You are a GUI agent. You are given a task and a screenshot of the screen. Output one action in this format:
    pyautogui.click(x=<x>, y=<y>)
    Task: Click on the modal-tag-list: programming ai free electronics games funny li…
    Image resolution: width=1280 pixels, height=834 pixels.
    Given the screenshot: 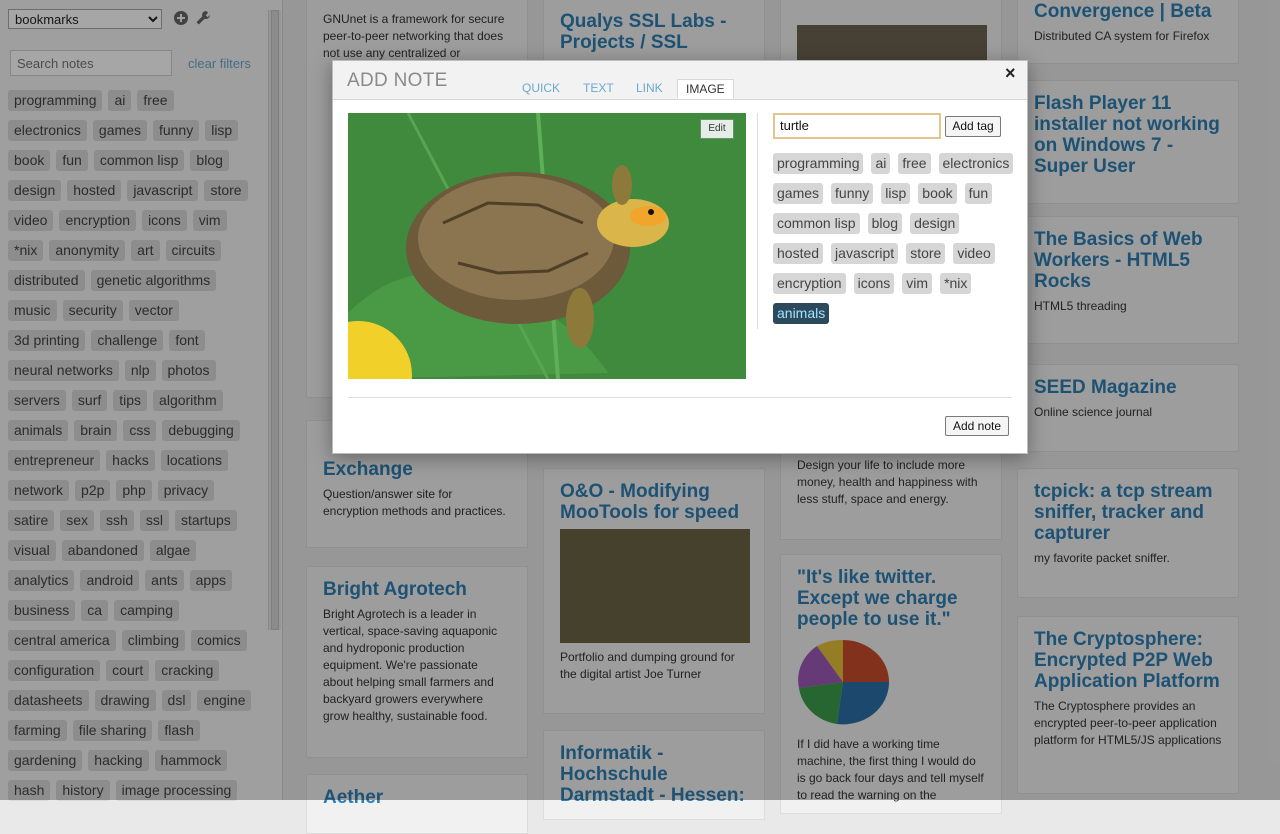 What is the action you would take?
    pyautogui.click(x=898, y=243)
    